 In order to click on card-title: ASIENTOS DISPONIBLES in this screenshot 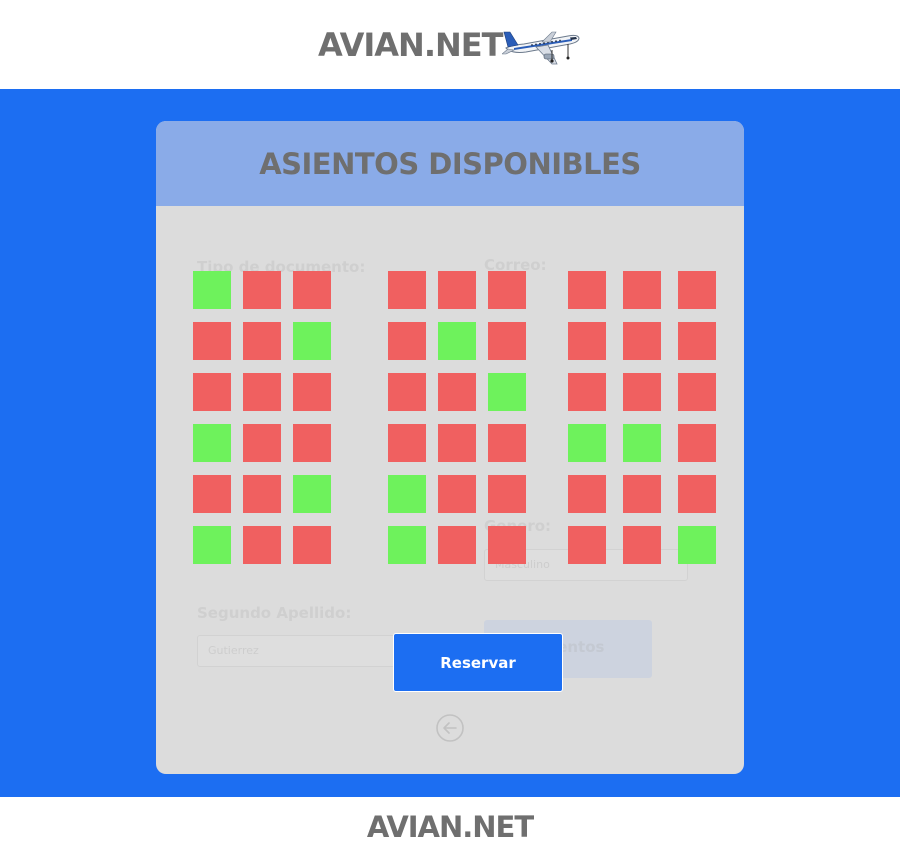, I will do `click(450, 164)`.